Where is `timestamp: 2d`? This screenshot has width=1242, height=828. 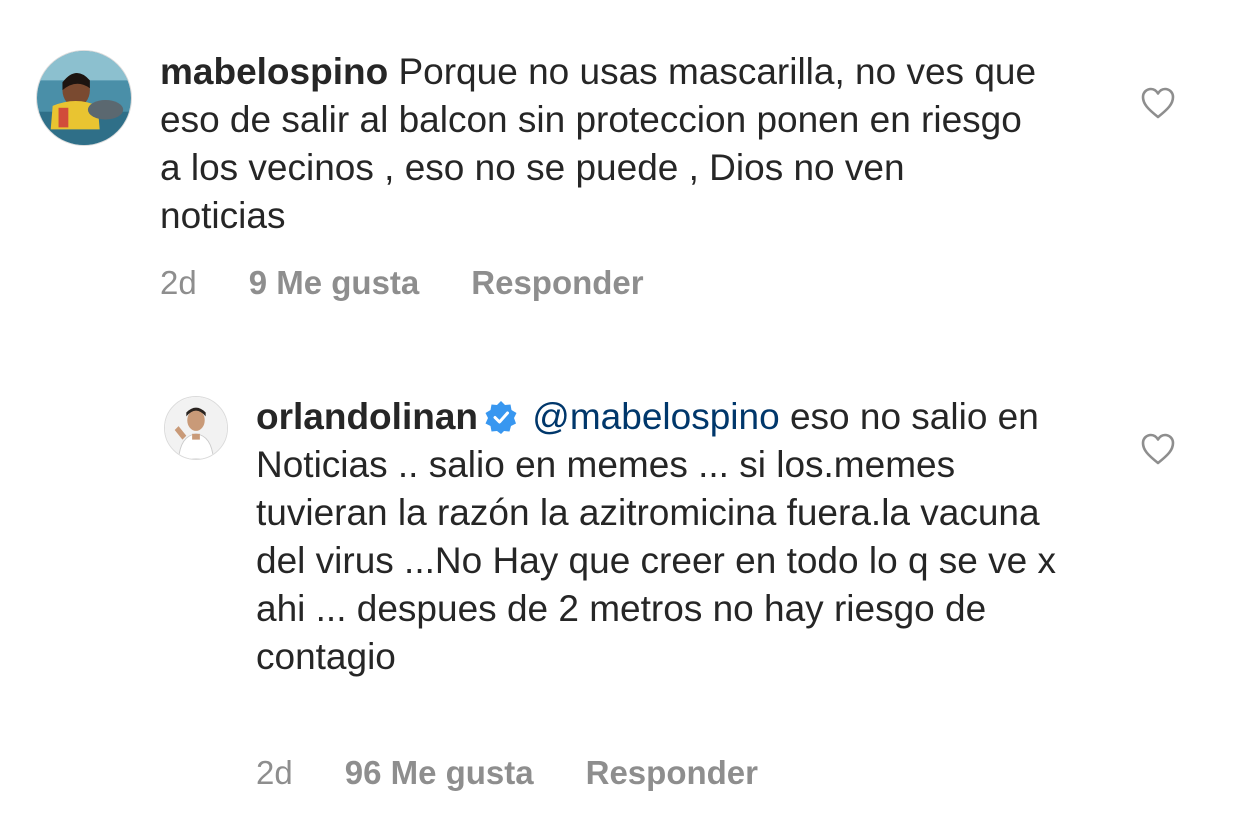
timestamp: 2d is located at coordinates (274, 772).